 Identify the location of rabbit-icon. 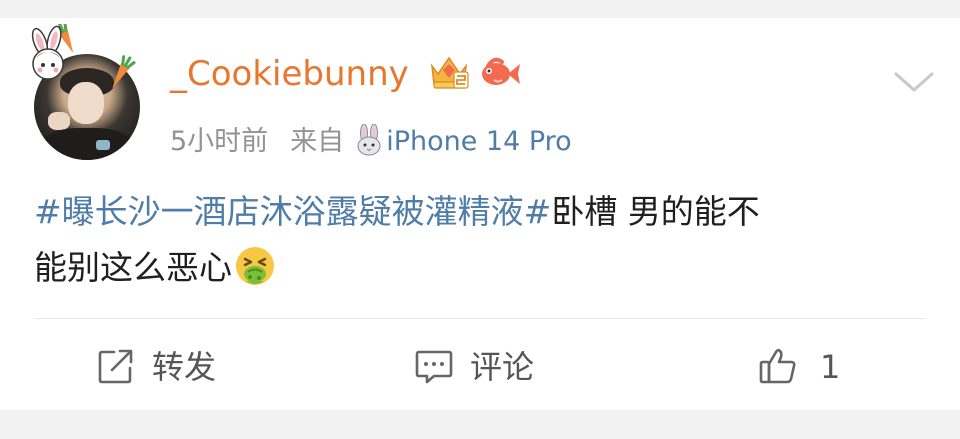
(369, 140).